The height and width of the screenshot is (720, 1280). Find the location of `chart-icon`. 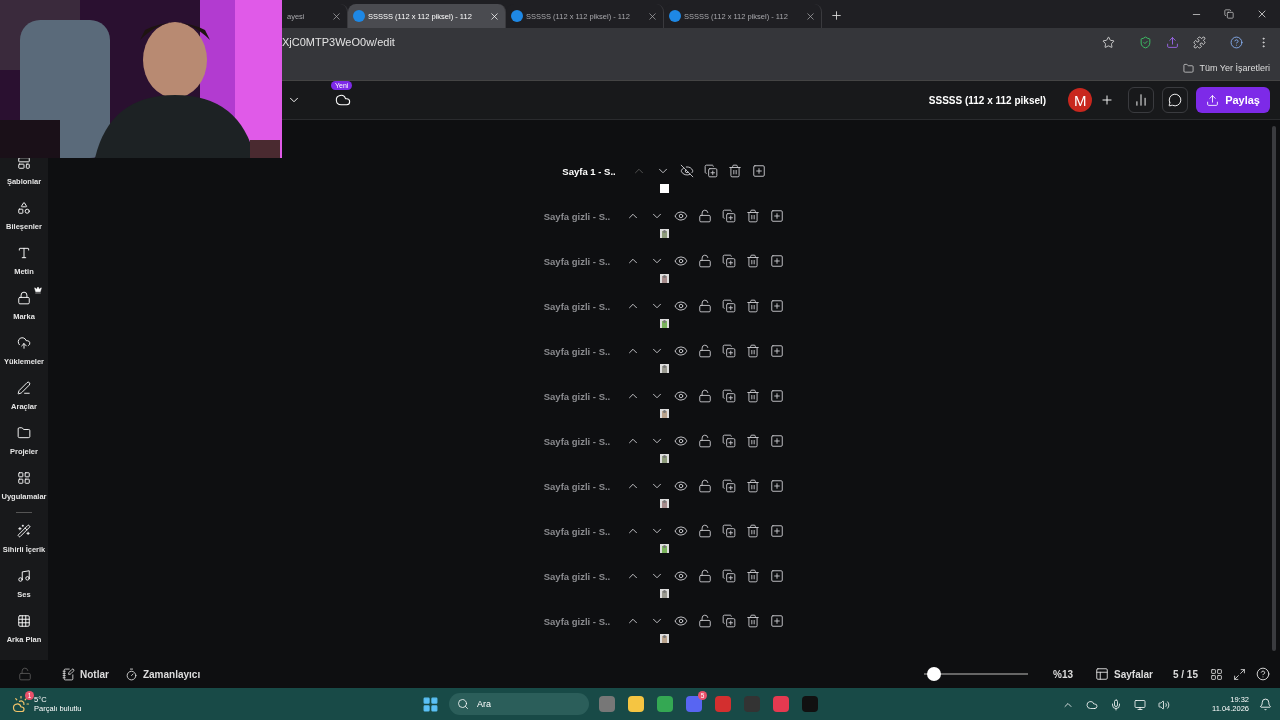

chart-icon is located at coordinates (1141, 100).